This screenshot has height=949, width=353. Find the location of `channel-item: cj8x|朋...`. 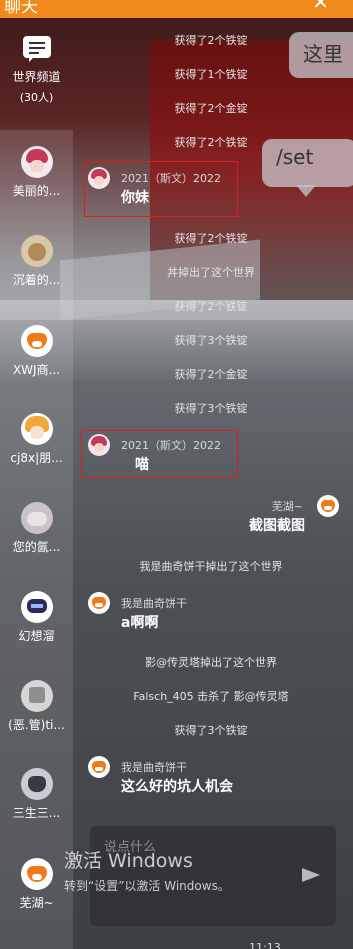

channel-item: cj8x|朋... is located at coordinates (36, 439).